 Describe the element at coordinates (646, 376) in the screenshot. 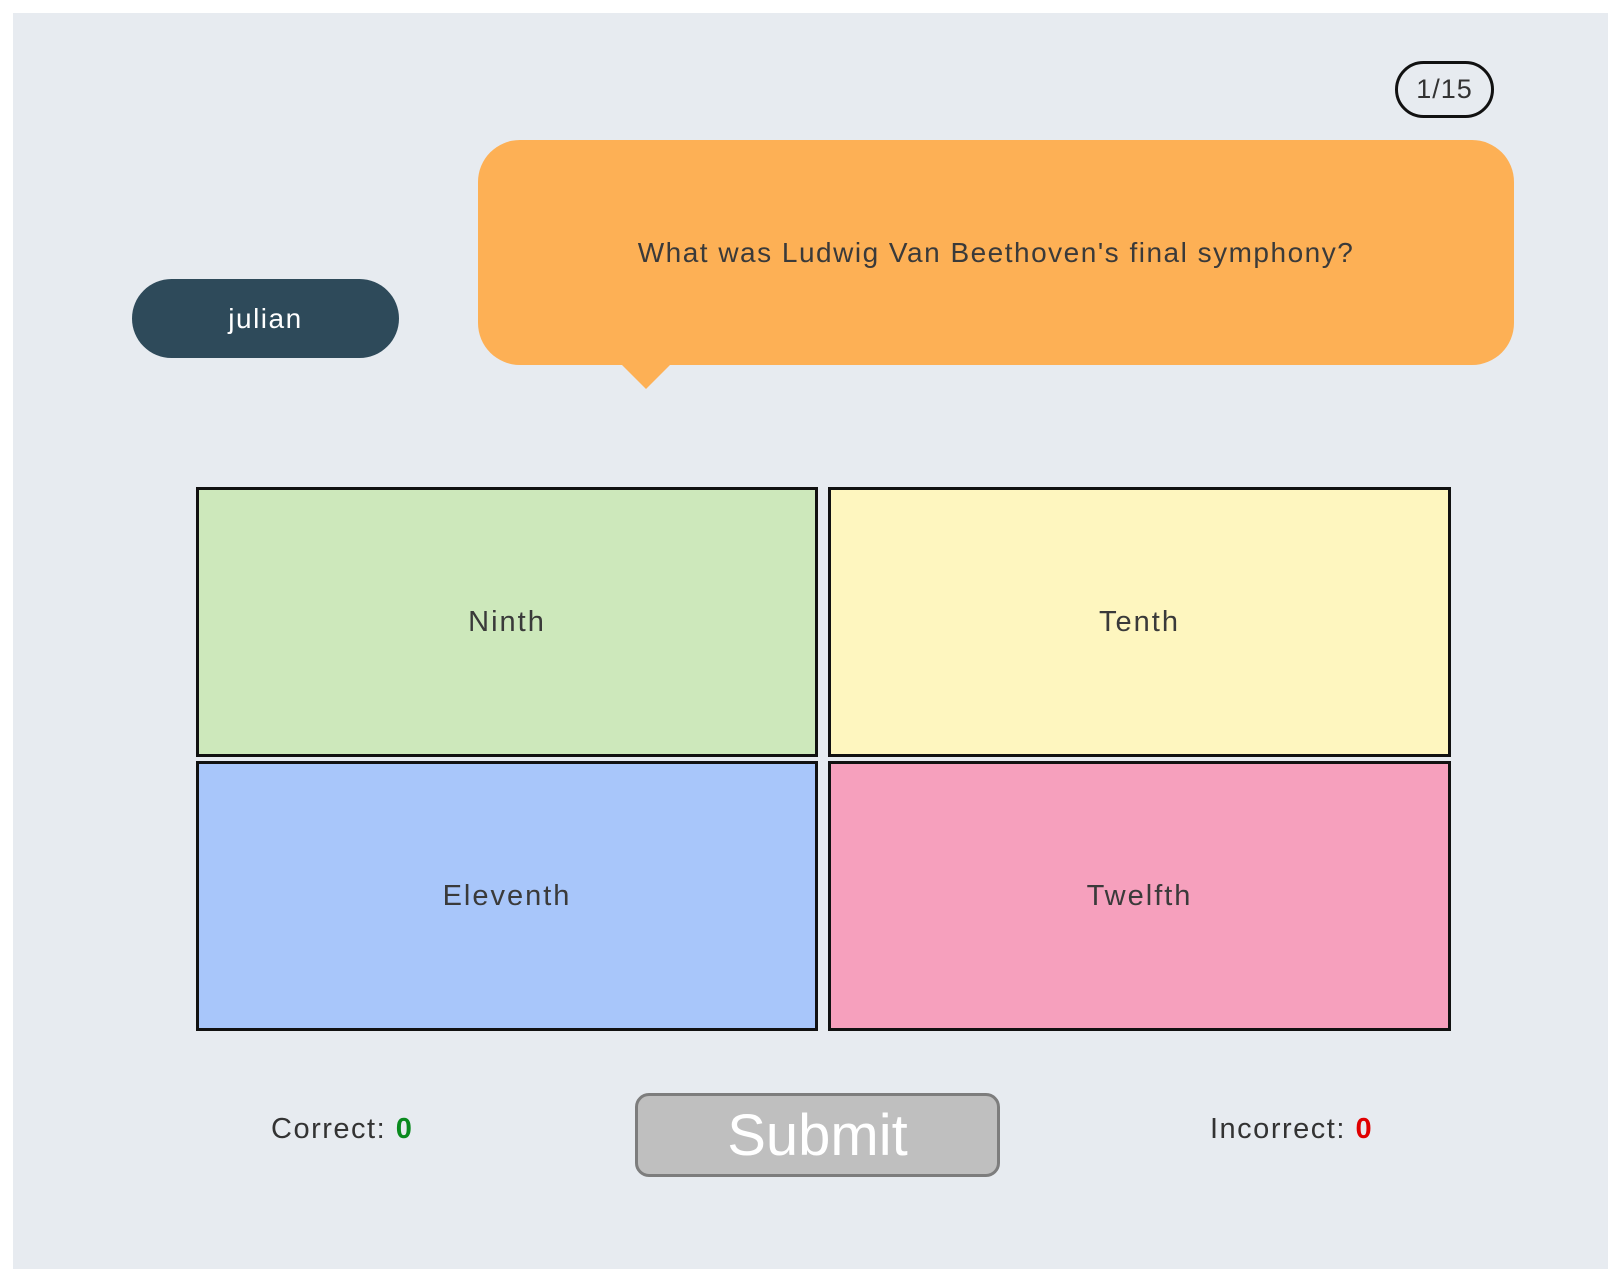

I see `question-bubble-tail` at that location.